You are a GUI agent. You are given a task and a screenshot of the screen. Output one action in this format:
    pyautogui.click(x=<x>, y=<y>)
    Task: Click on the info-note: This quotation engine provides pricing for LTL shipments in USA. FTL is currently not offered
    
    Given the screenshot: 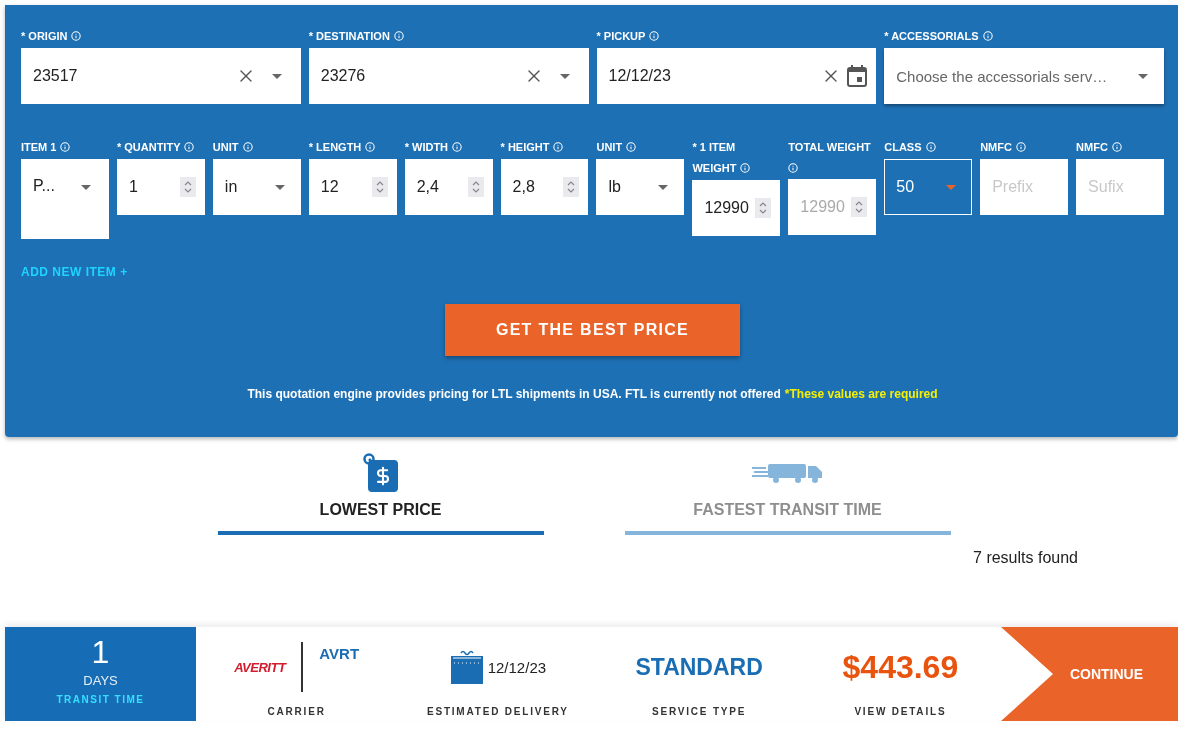 What is the action you would take?
    pyautogui.click(x=514, y=394)
    